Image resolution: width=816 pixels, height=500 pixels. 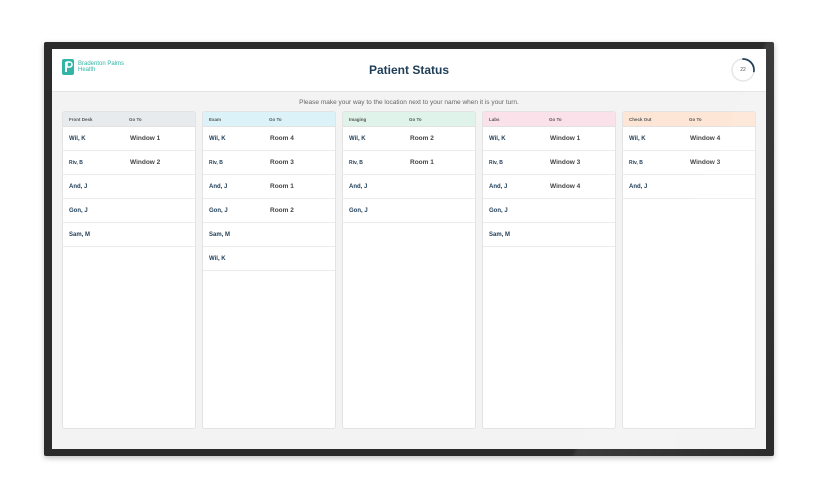 I want to click on column-header: Exam Go To, so click(x=269, y=119).